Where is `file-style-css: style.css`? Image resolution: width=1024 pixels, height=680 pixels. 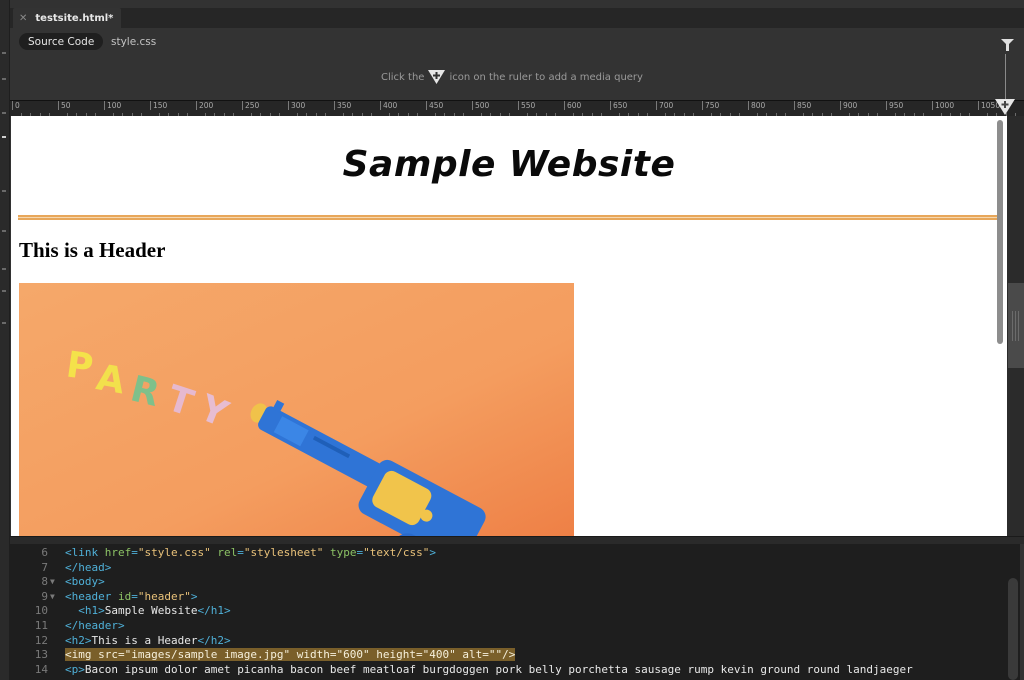 file-style-css: style.css is located at coordinates (133, 41).